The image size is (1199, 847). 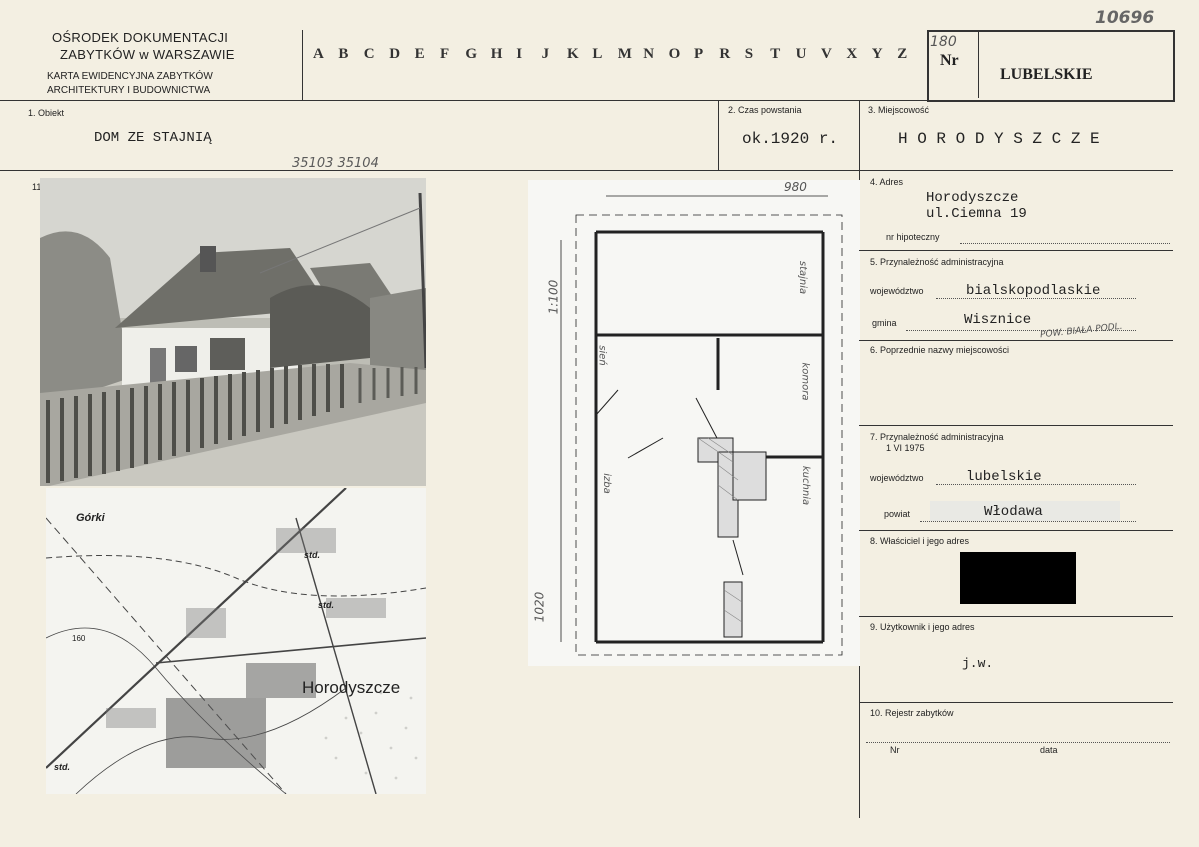 I want to click on map-label-std-2: std., so click(x=326, y=605).